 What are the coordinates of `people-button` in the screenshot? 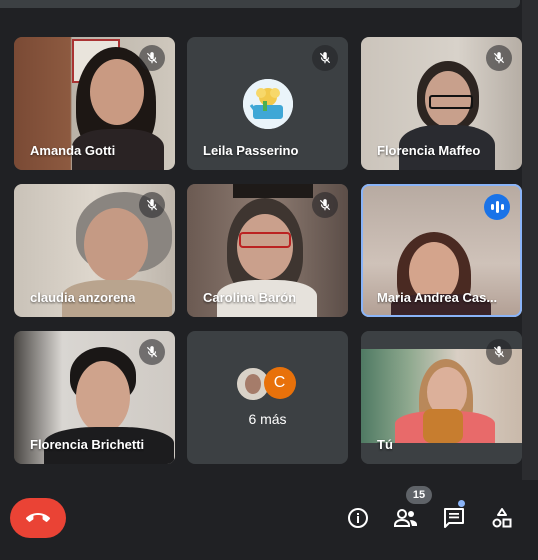 It's located at (406, 518).